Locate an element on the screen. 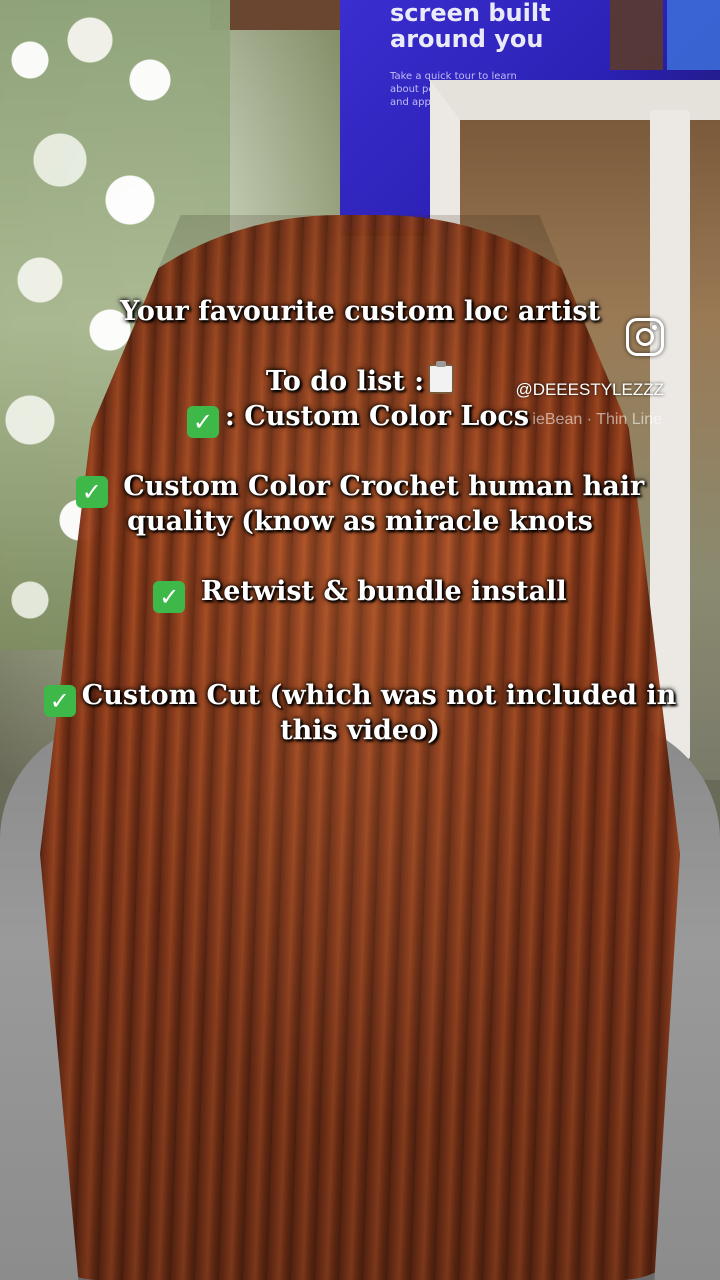 The height and width of the screenshot is (1280, 720). todo-item-4-line2: this video) is located at coordinates (360, 730).